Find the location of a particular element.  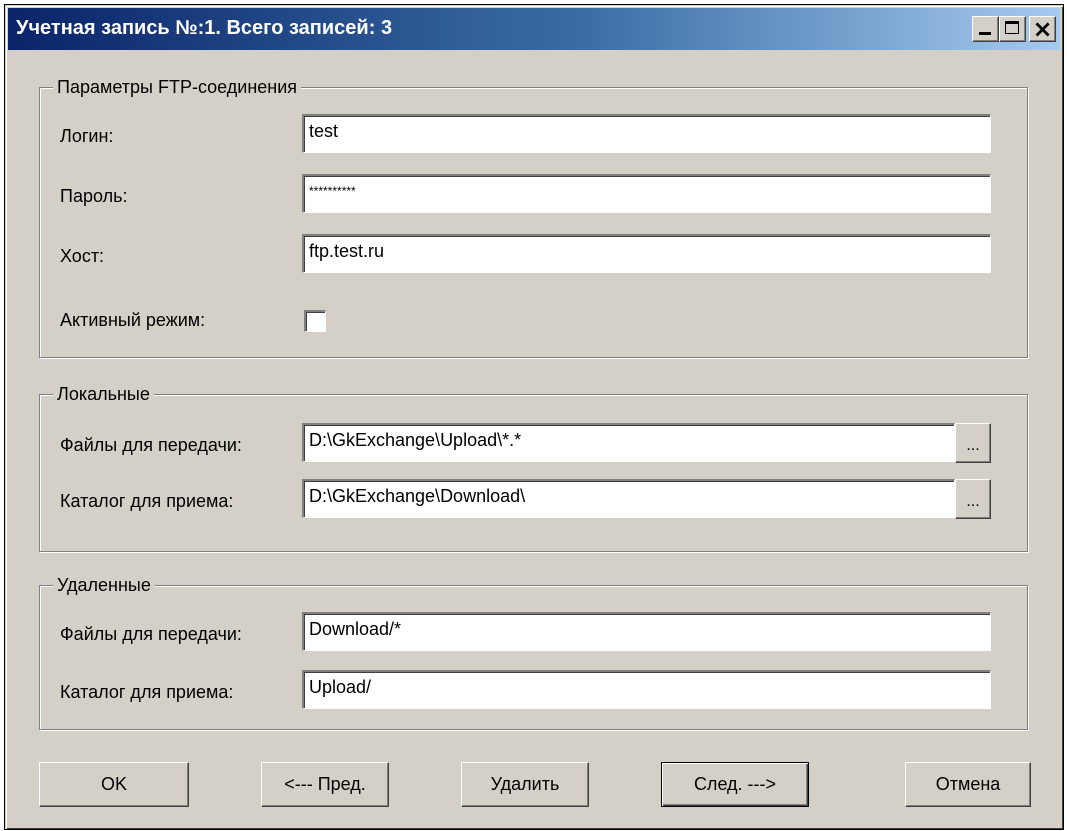

remote-send-input: Download/* is located at coordinates (646, 631).